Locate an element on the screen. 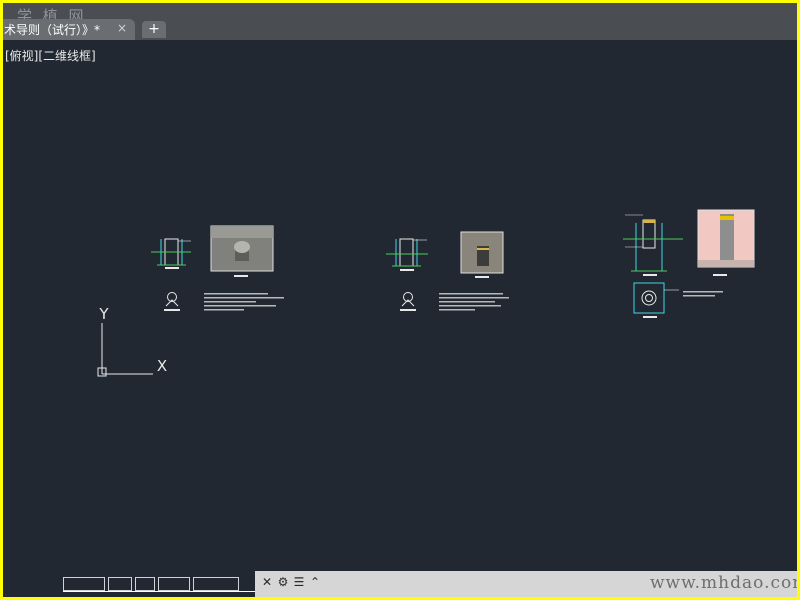 Image resolution: width=800 pixels, height=600 pixels. ucs-icon: Y X is located at coordinates (132, 341).